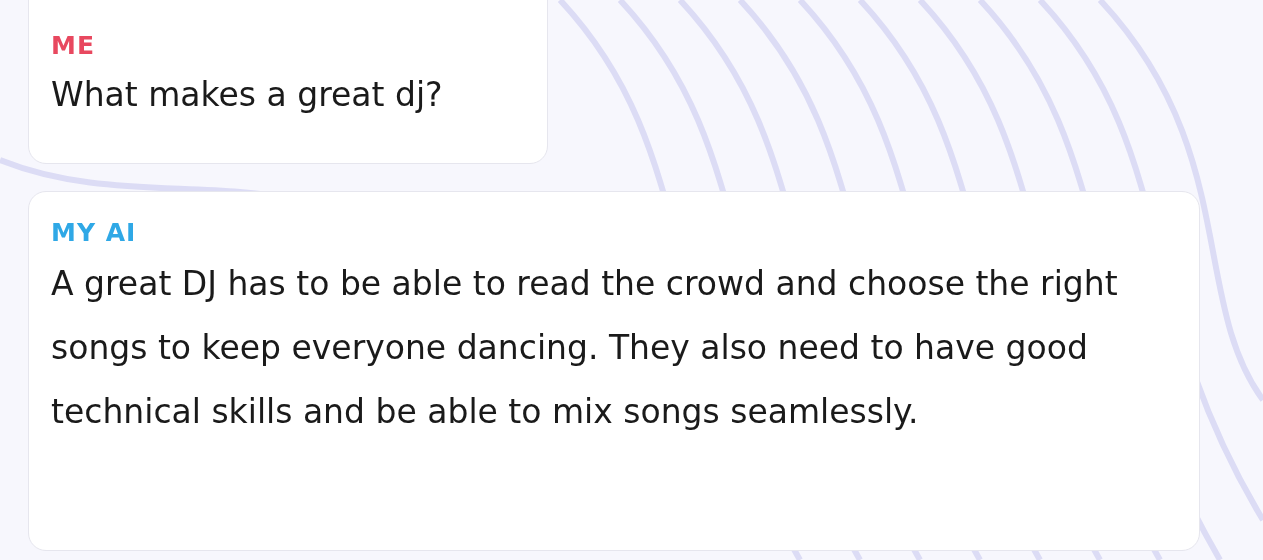 Image resolution: width=1263 pixels, height=560 pixels. Describe the element at coordinates (247, 95) in the screenshot. I see `message-text: What makes a great dj?` at that location.